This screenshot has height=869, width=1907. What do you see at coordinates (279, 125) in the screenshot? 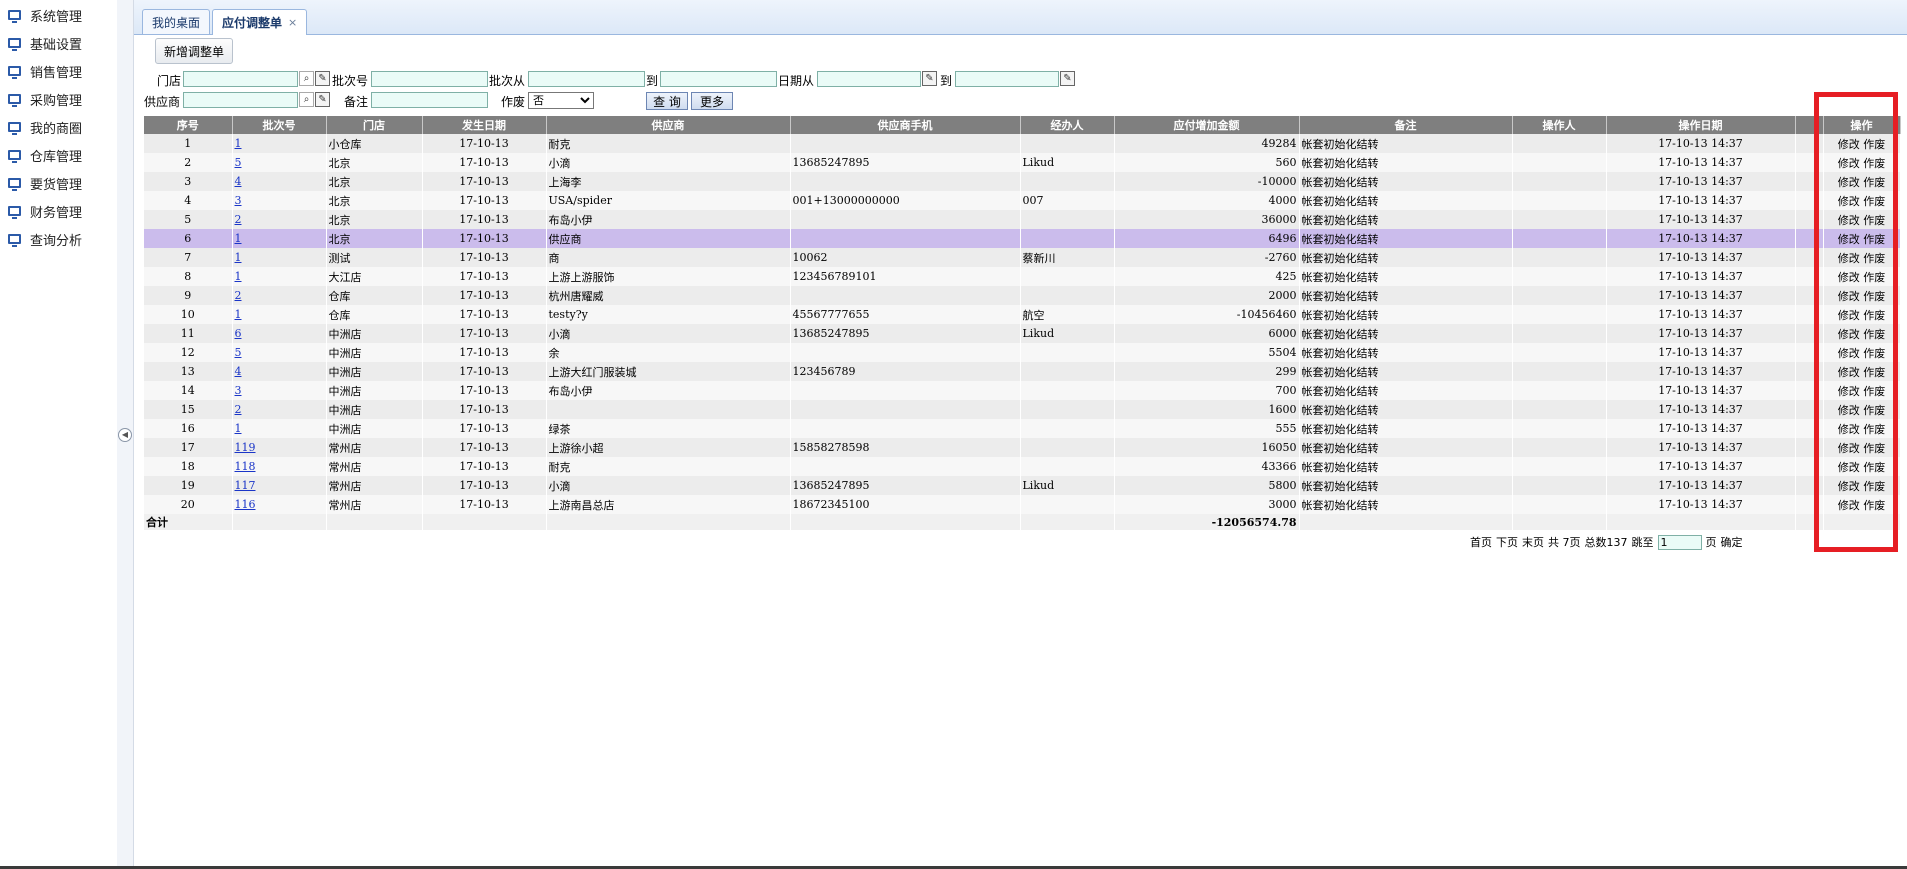
I see `column-header: 批次号` at bounding box center [279, 125].